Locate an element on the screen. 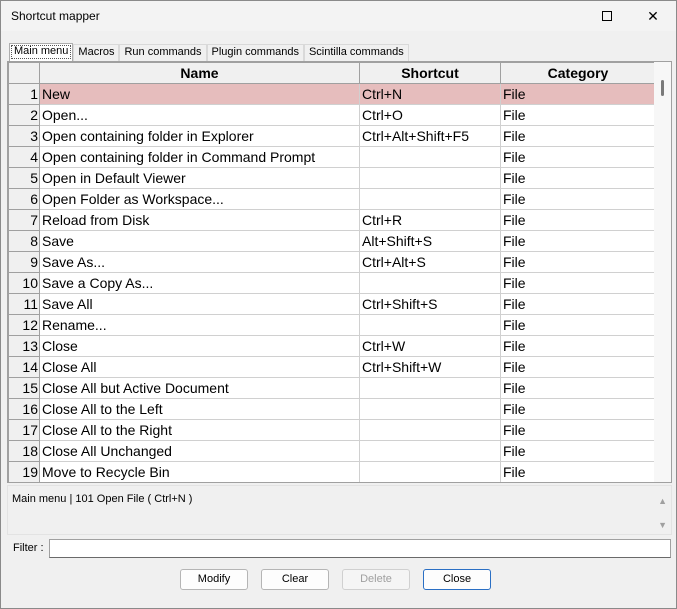  cell-name: Close All to the Right is located at coordinates (199, 430).